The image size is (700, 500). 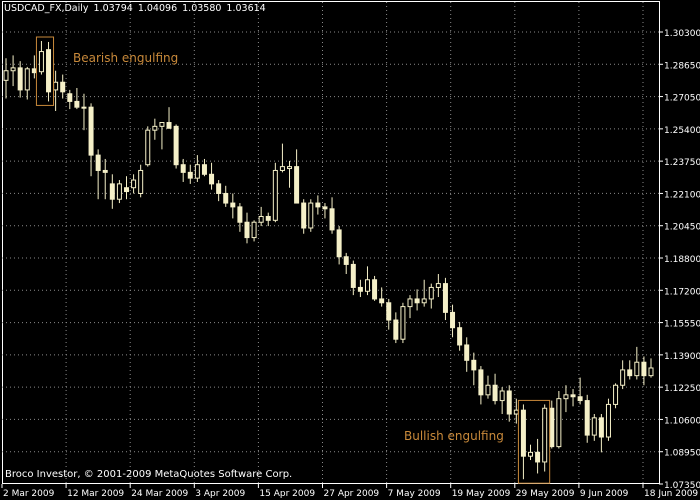 I want to click on ohlc-open: 1.03794, so click(x=113, y=8).